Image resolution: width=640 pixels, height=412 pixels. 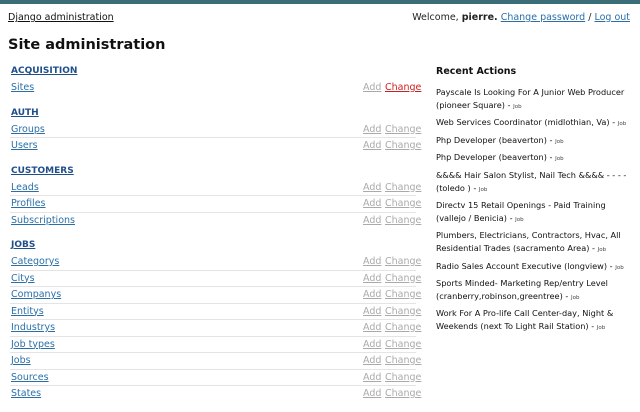 I want to click on model-link: Groups, so click(x=28, y=130).